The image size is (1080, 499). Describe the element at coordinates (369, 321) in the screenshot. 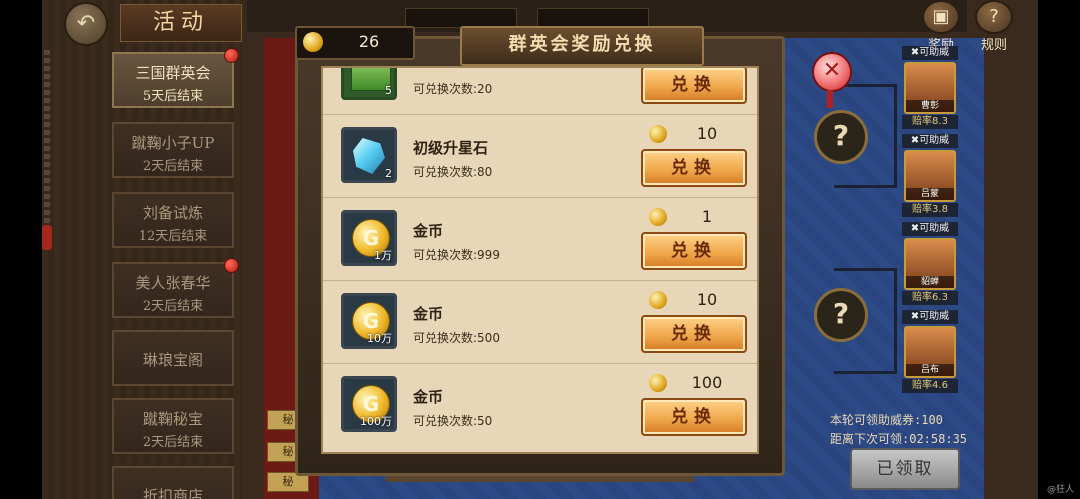

I see `item-icon: G 10万` at that location.